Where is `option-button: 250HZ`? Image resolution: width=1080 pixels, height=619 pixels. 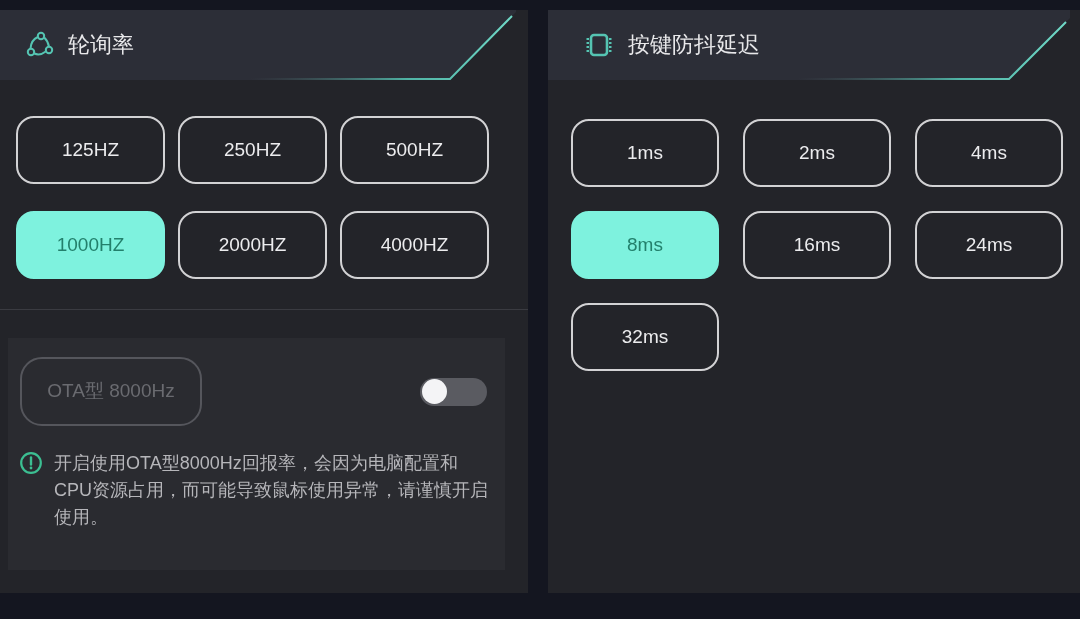
option-button: 250HZ is located at coordinates (252, 150).